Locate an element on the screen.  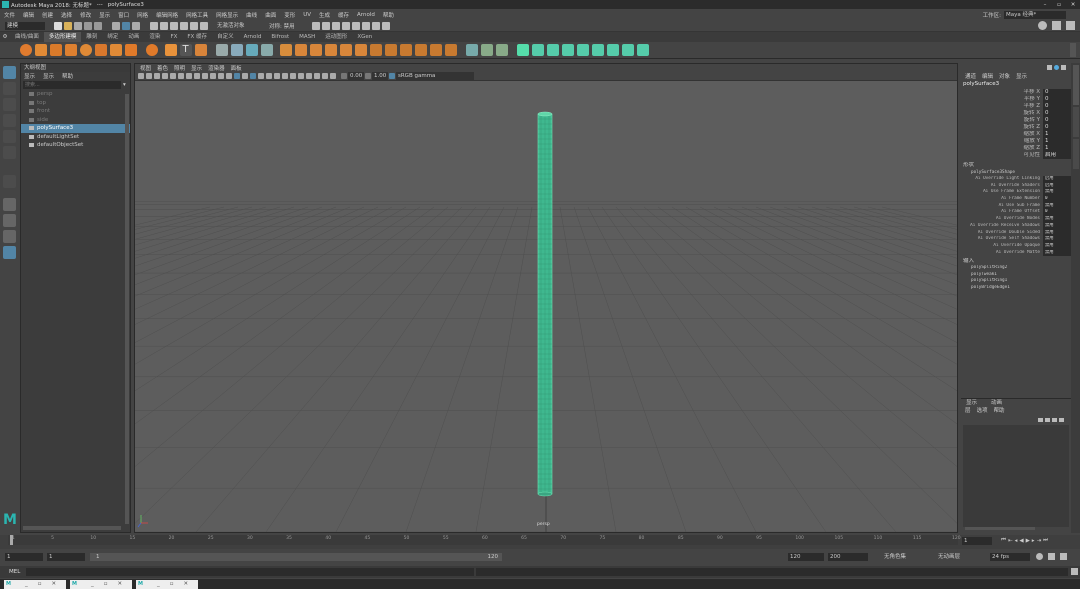
loop-icon is located at coordinates (1039, 556).